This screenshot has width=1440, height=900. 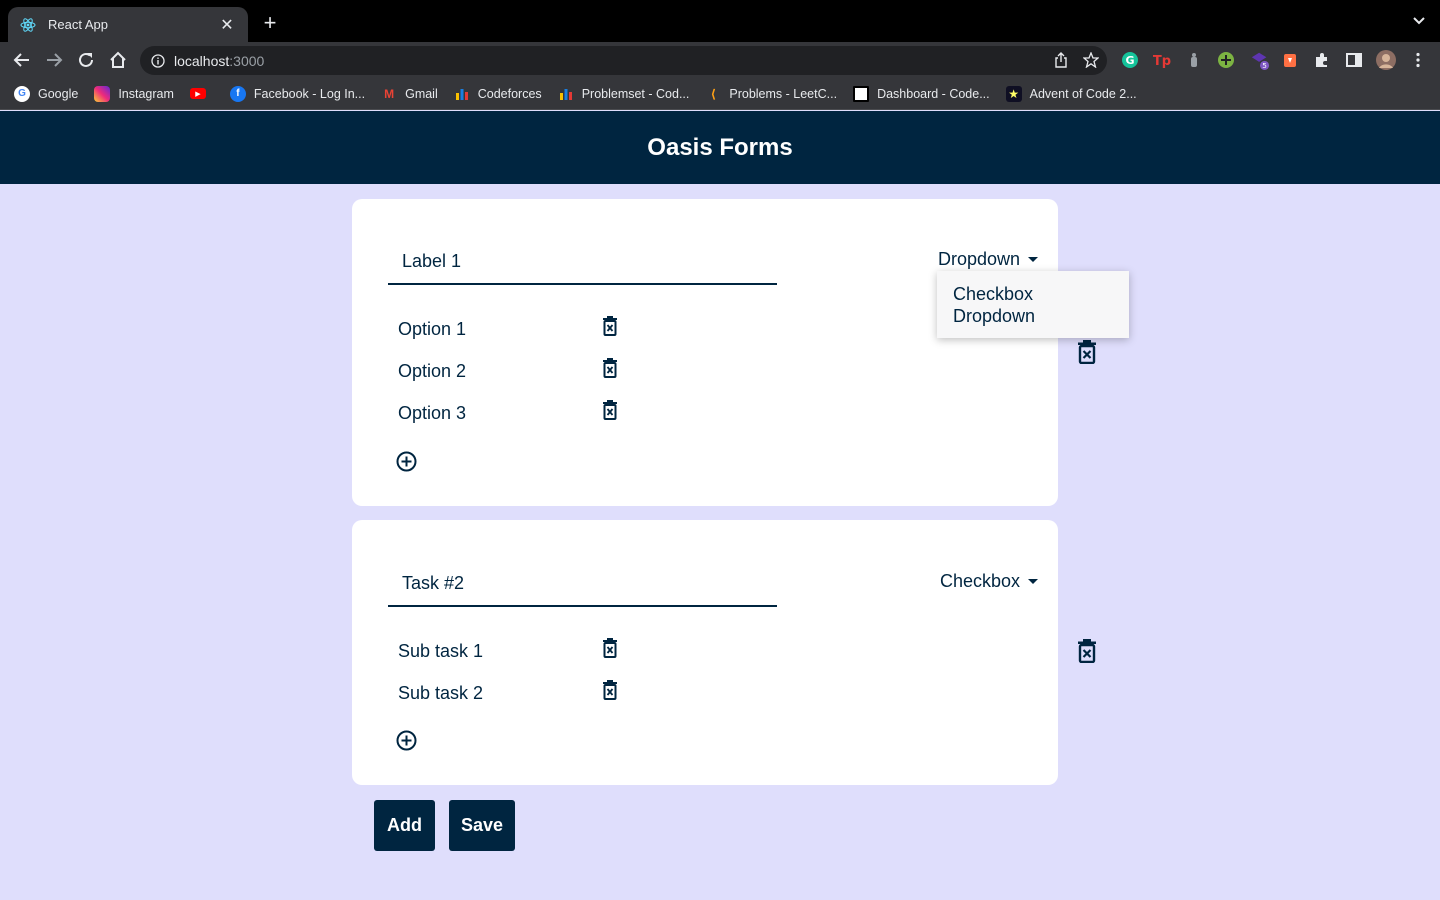 I want to click on type-dropdown-menu: Checkbox Dropdown, so click(x=1033, y=304).